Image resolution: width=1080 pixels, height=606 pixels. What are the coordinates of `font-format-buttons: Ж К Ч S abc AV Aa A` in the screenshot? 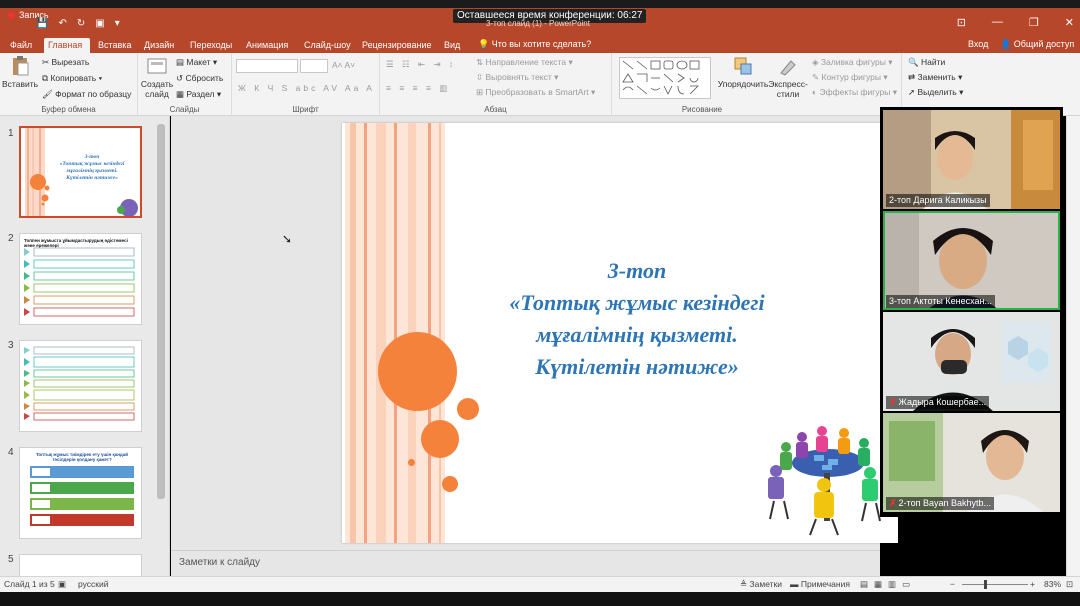 It's located at (306, 88).